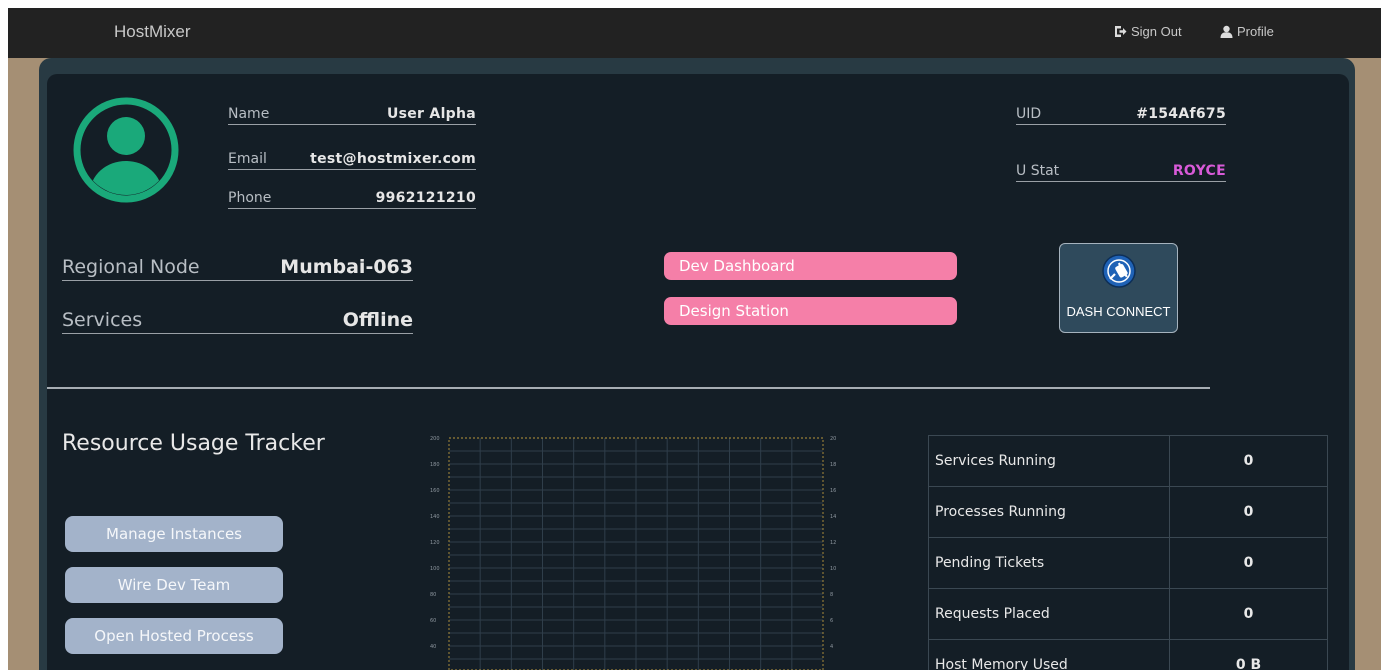 The height and width of the screenshot is (670, 1381). I want to click on dash-connect-button: DASH CONNECT, so click(1118, 288).